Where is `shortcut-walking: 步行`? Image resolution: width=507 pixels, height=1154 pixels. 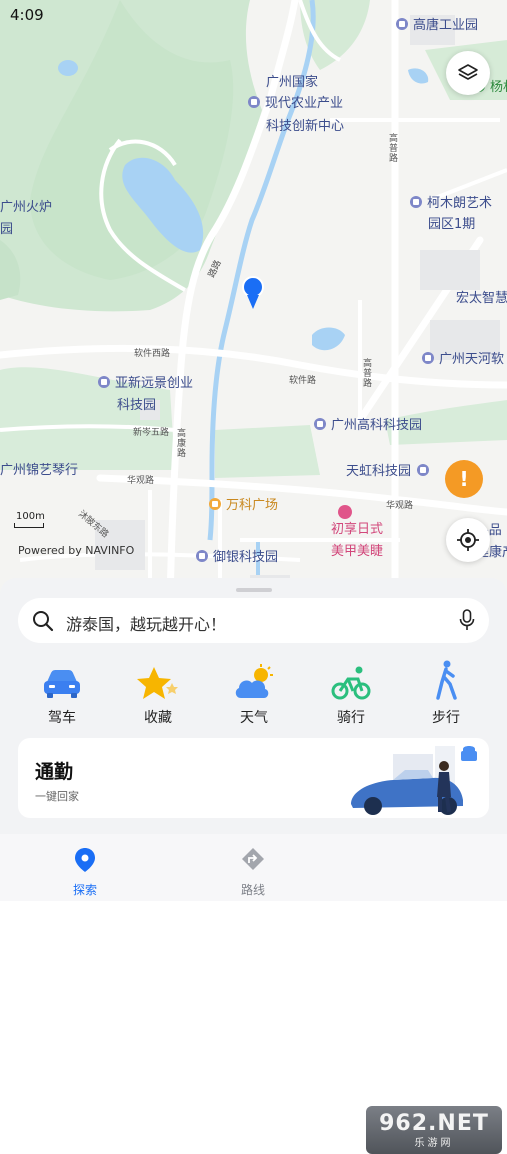 shortcut-walking: 步行 is located at coordinates (446, 692).